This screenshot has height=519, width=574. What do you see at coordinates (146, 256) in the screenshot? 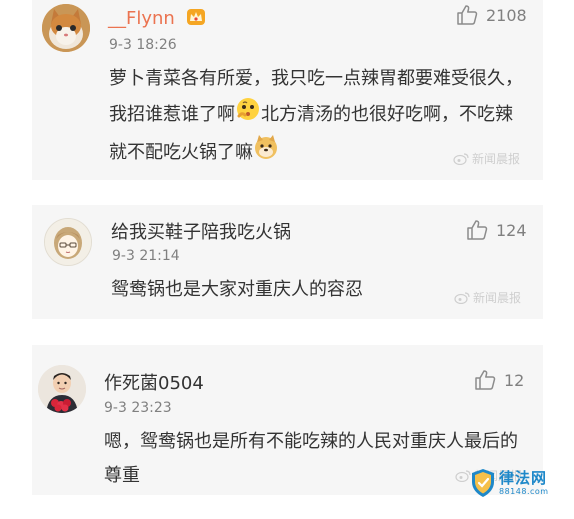
I see `timestamp: 9-3 21:14` at bounding box center [146, 256].